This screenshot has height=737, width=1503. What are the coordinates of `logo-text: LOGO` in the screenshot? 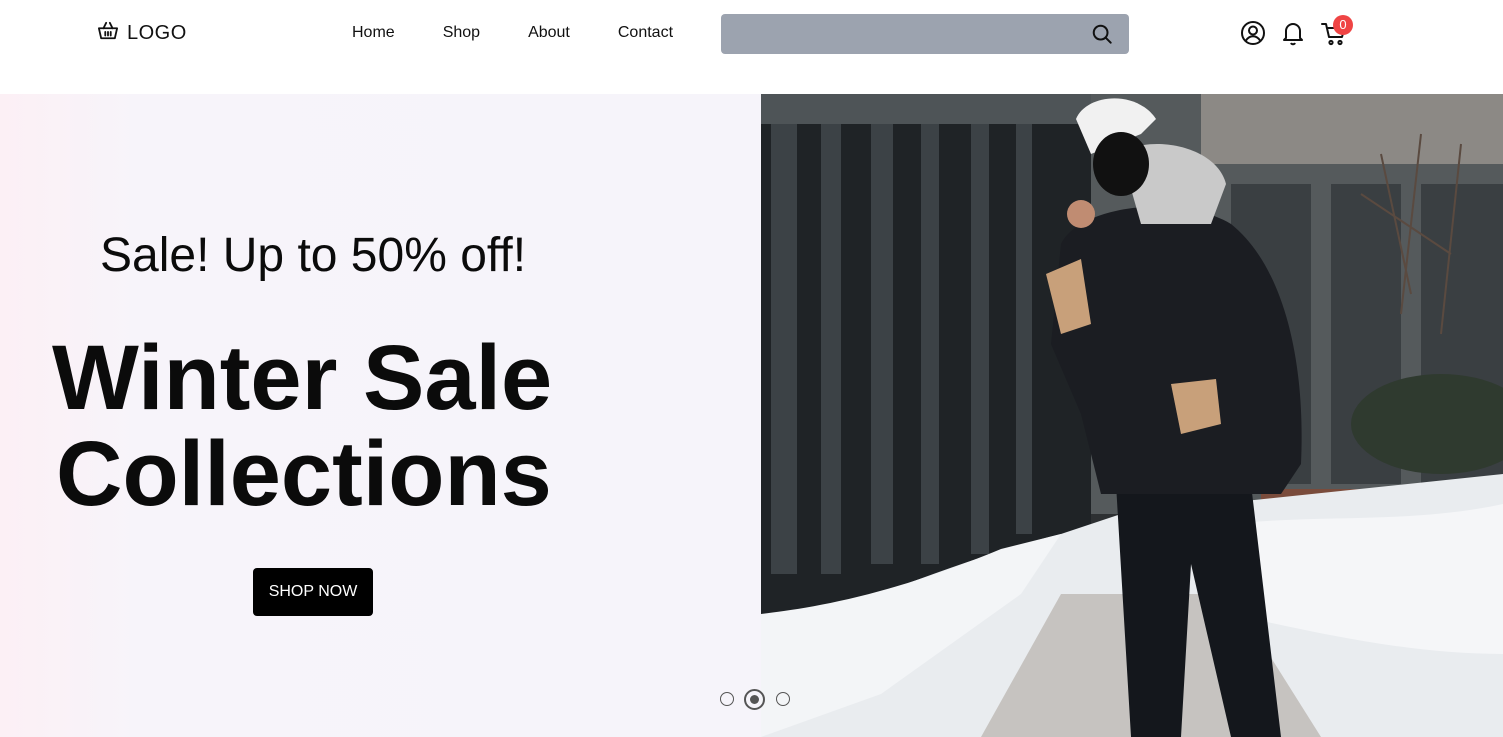 It's located at (157, 33).